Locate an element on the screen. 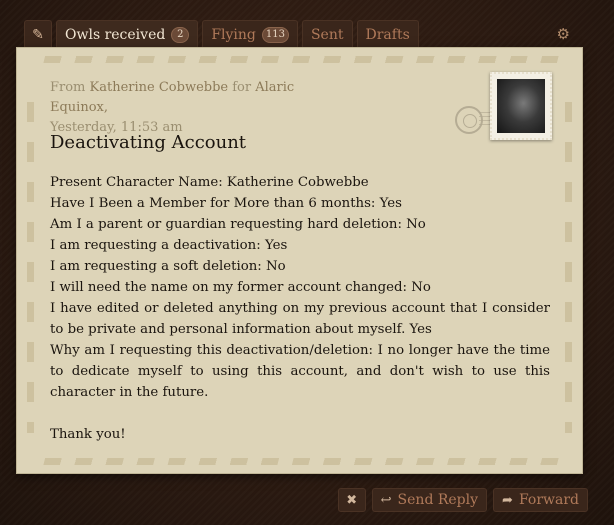 The width and height of the screenshot is (614, 525). sender-avatar-stamp is located at coordinates (521, 106).